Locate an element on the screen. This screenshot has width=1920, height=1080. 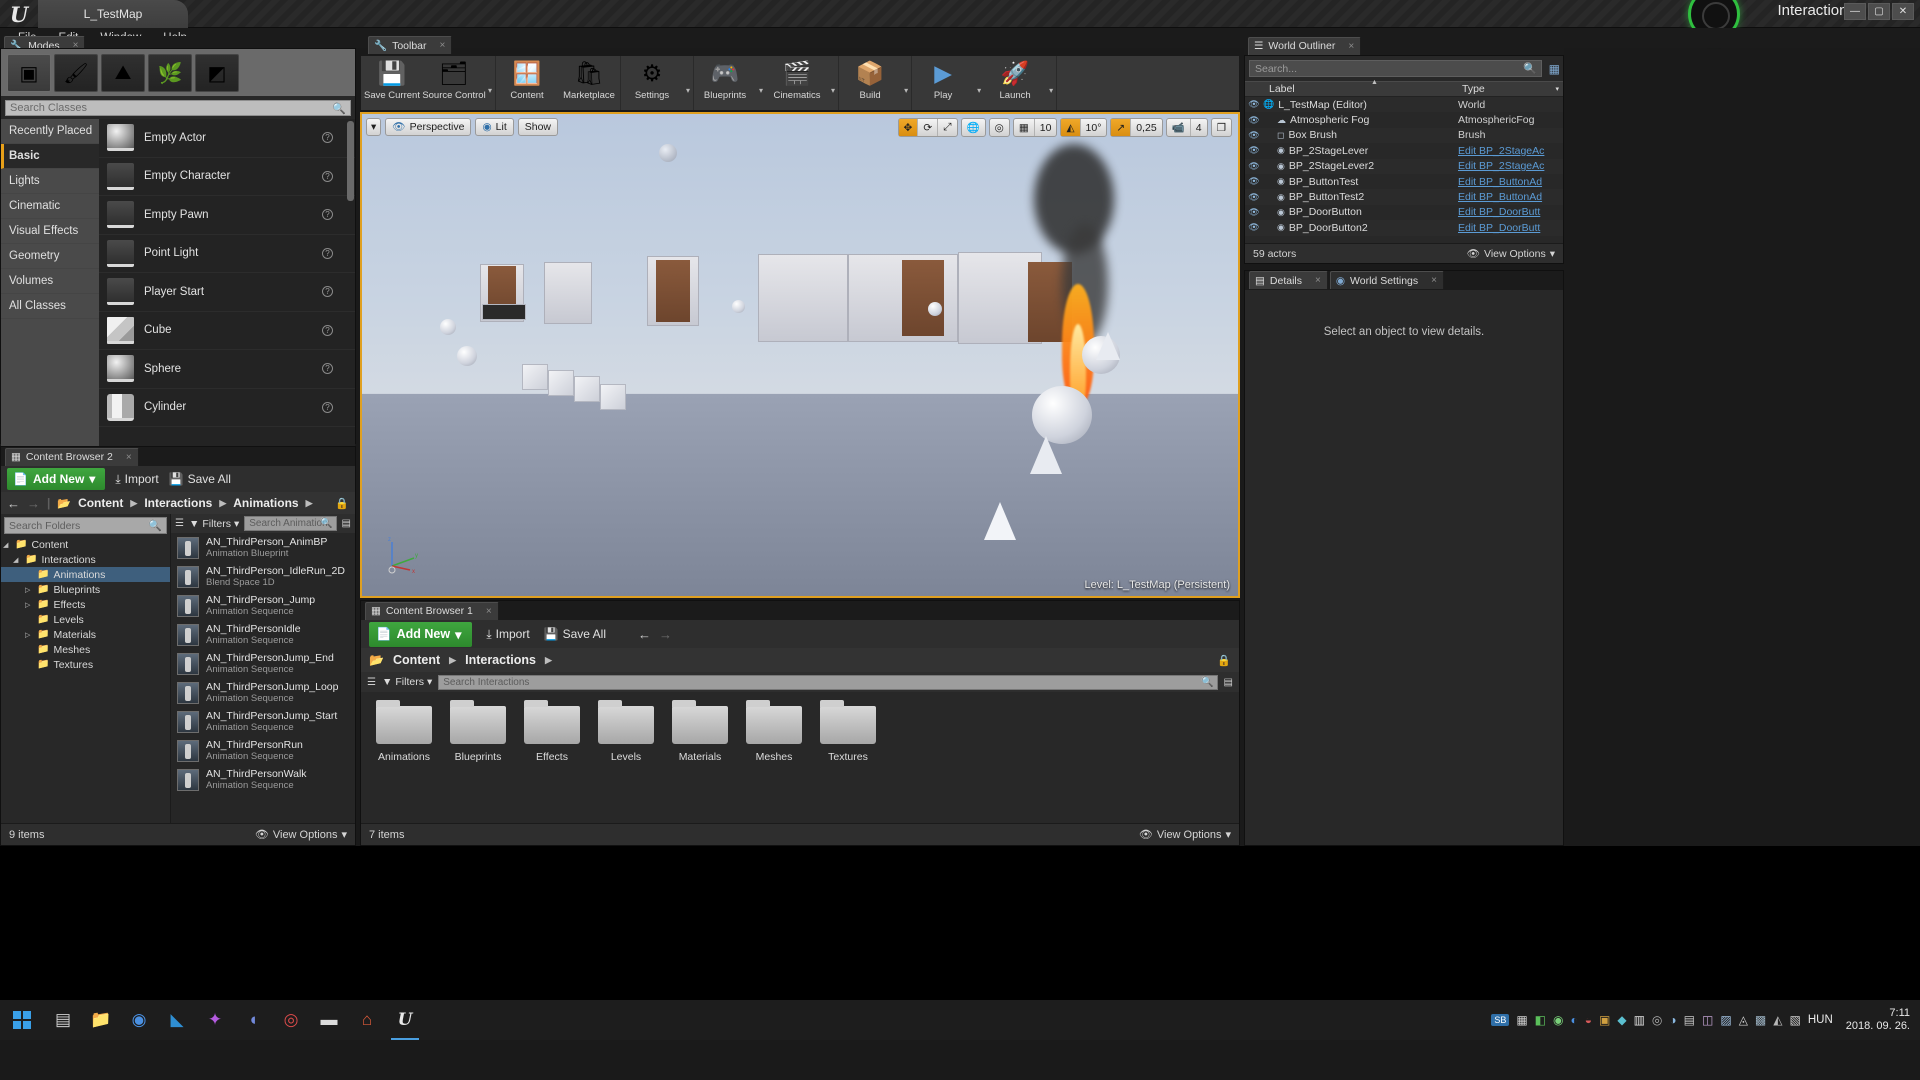
tab-toolbar: 🔧 Toolbar × is located at coordinates (410, 45).